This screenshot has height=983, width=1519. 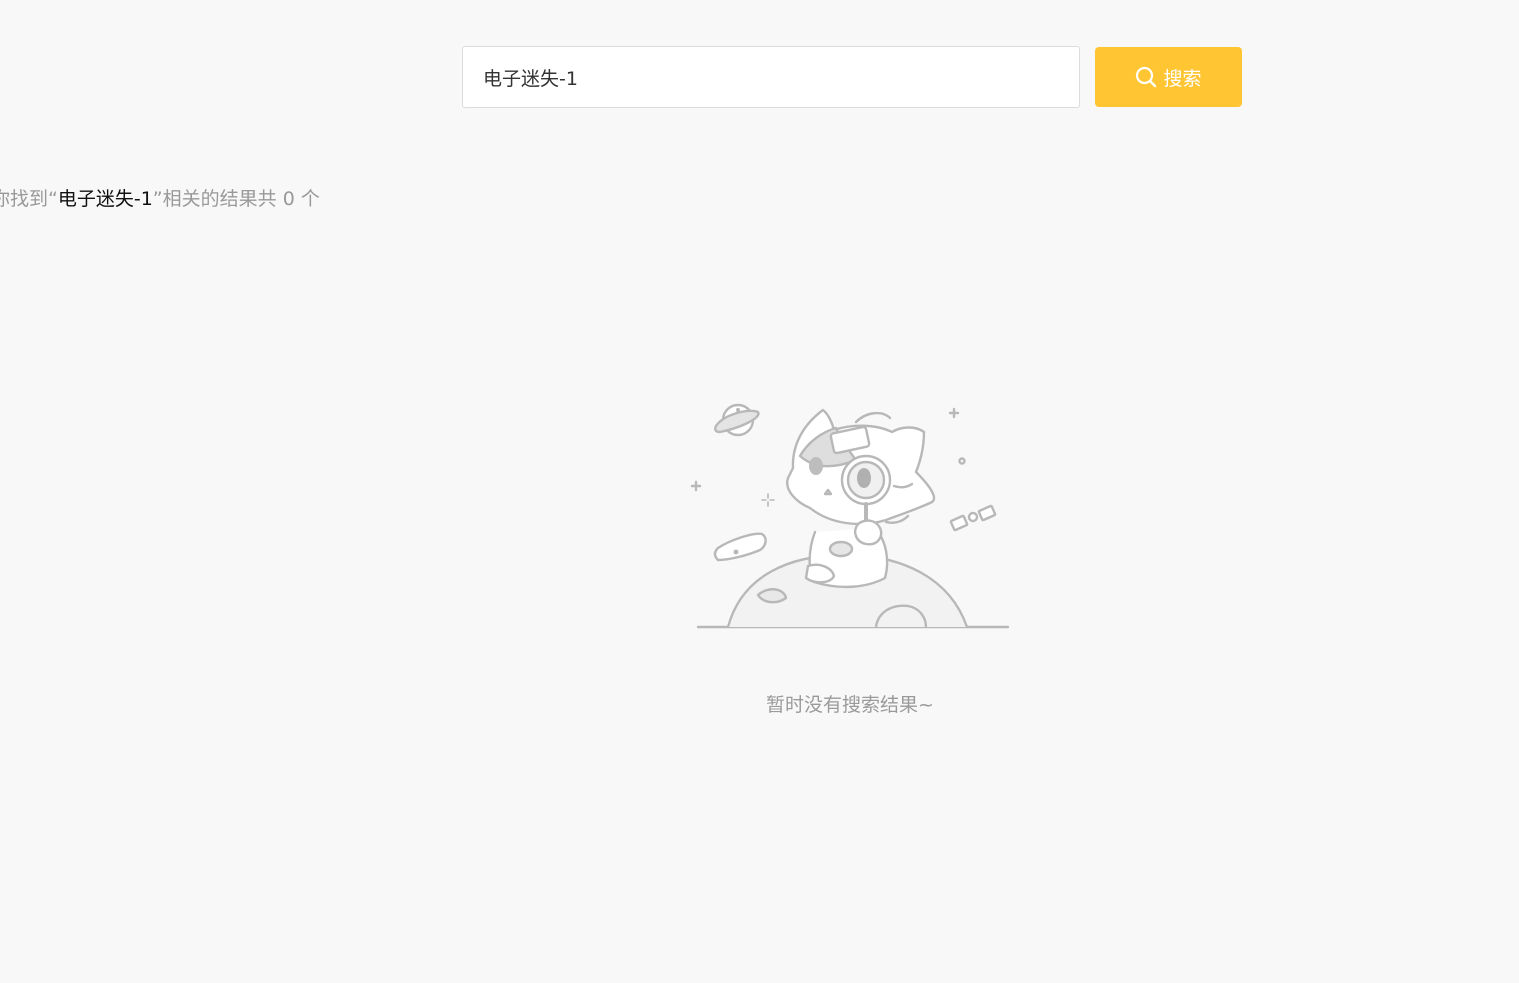 I want to click on search-button: 搜索, so click(x=1168, y=77).